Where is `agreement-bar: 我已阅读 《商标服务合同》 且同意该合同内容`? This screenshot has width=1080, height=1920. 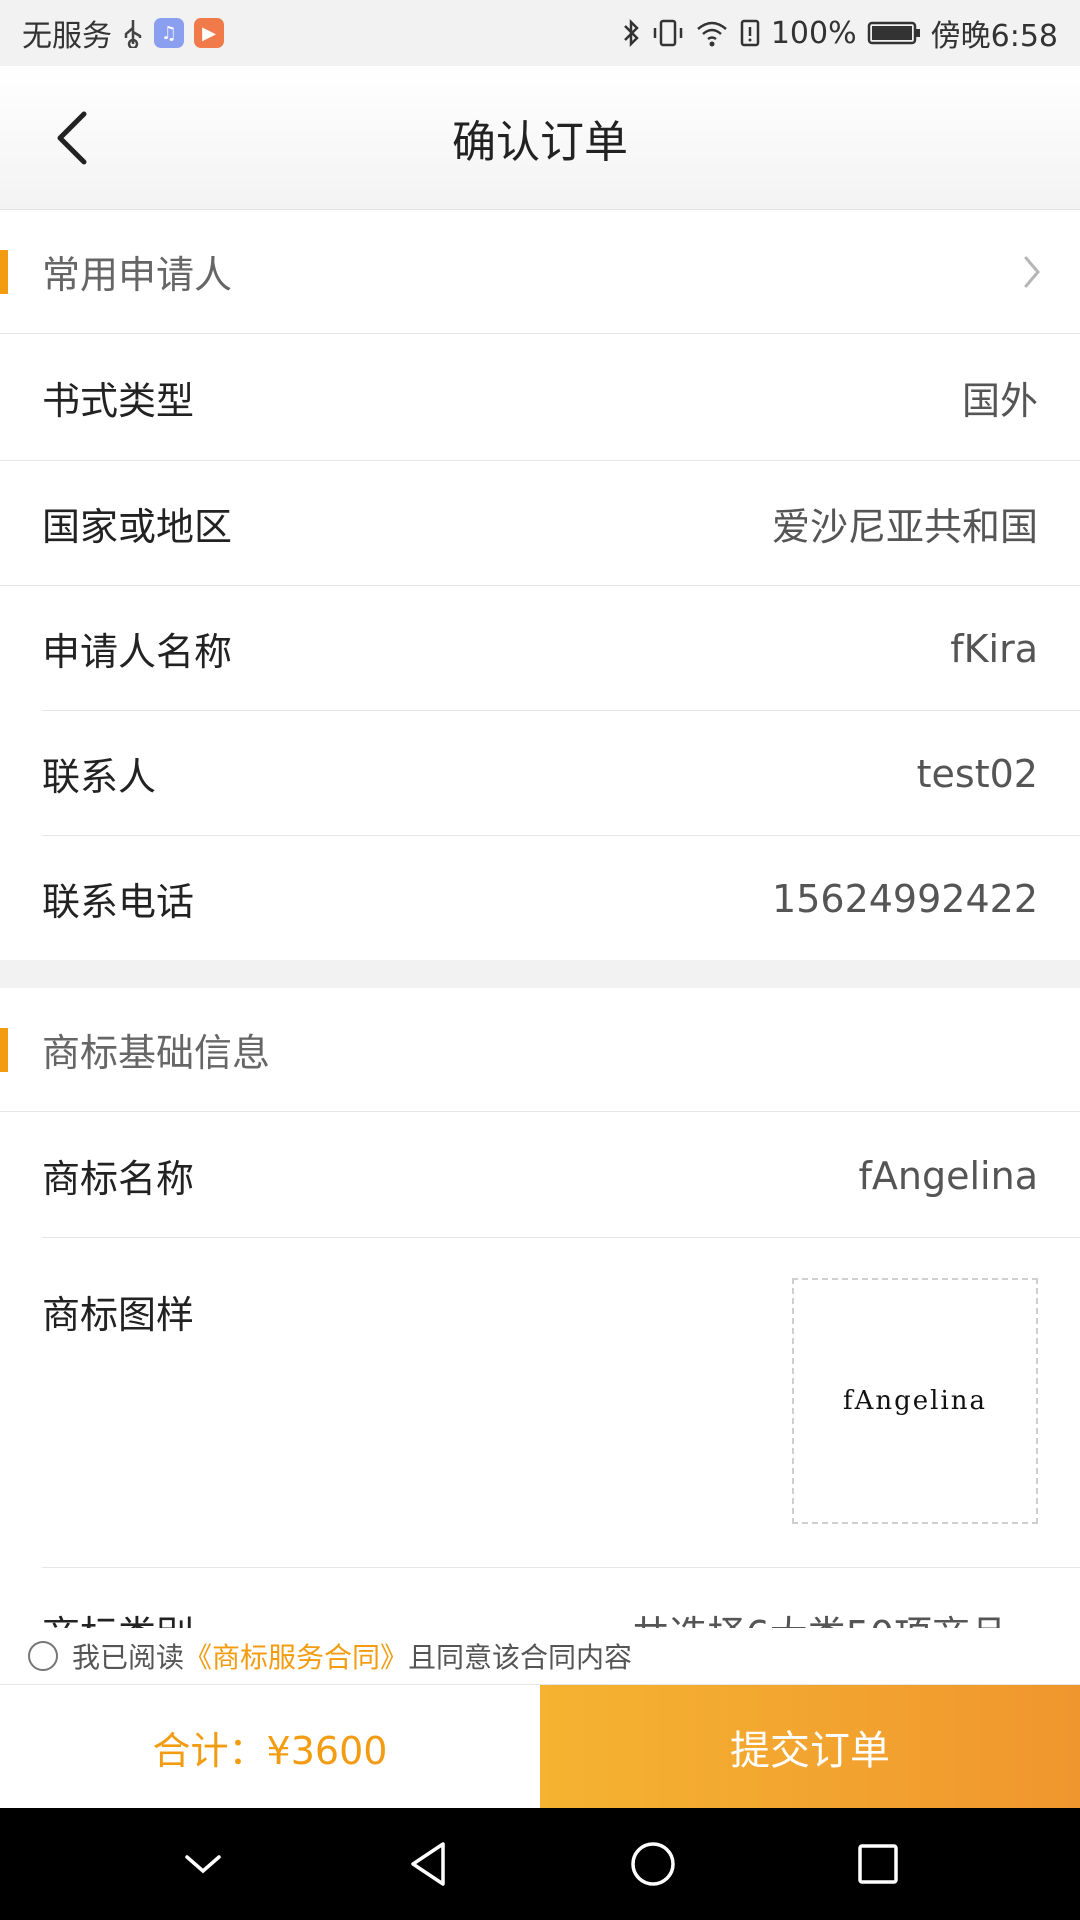 agreement-bar: 我已阅读 《商标服务合同》 且同意该合同内容 is located at coordinates (540, 1656).